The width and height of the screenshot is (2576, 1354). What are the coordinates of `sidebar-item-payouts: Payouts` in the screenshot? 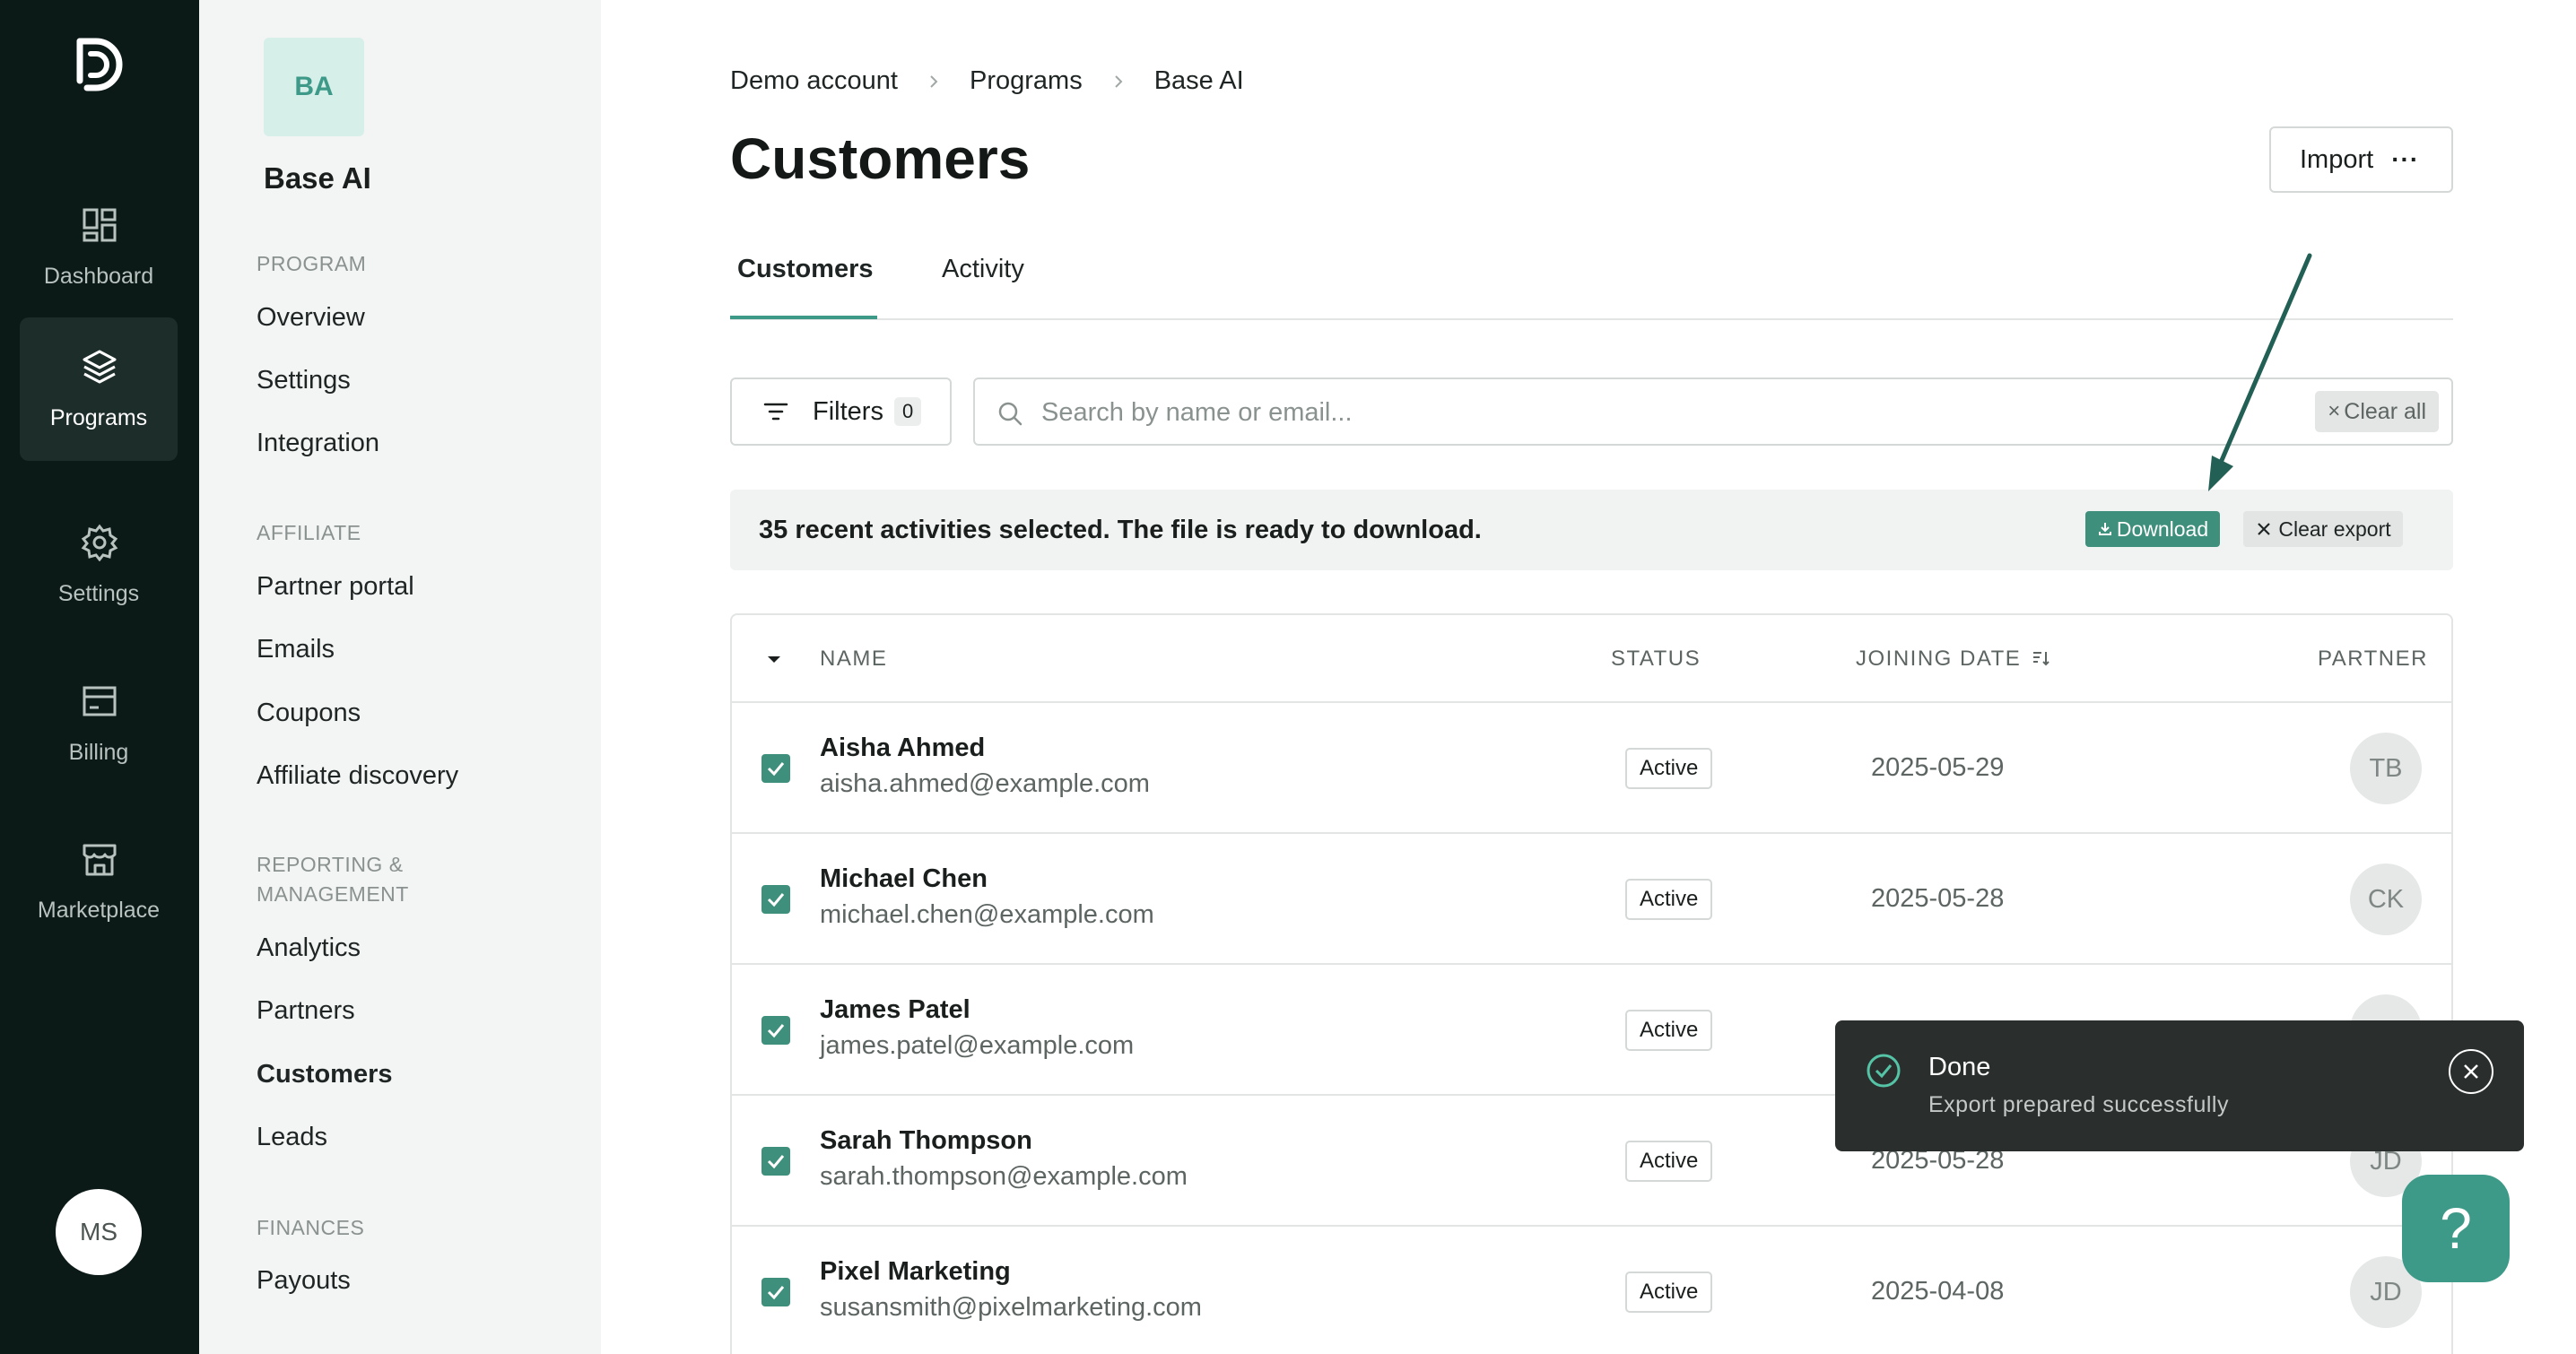 It's located at (304, 1281).